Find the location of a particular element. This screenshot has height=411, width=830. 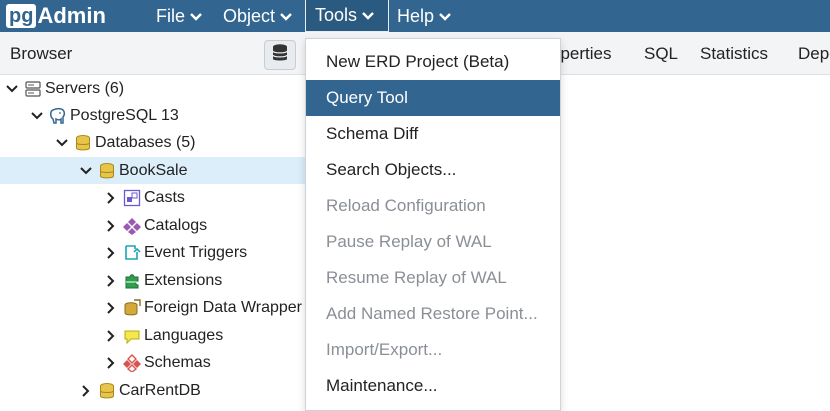

menu-help: Help is located at coordinates (424, 16).